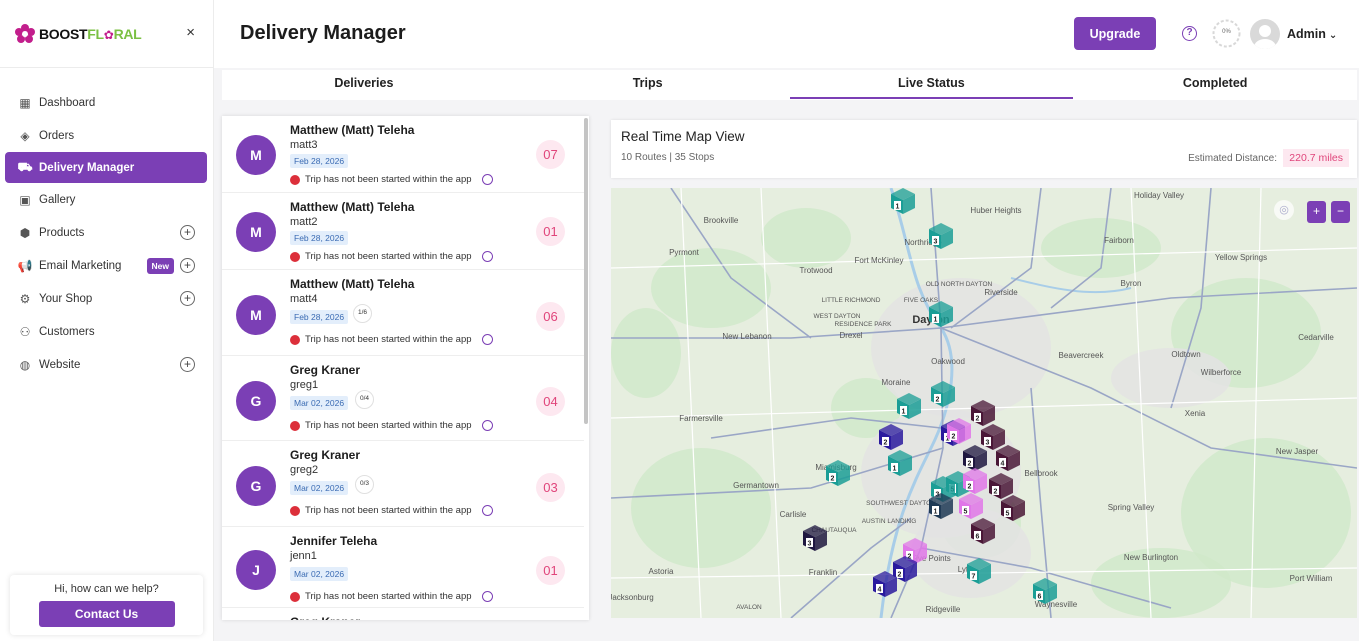 The height and width of the screenshot is (641, 1359). I want to click on contact-us-button: Contact Us, so click(106, 614).